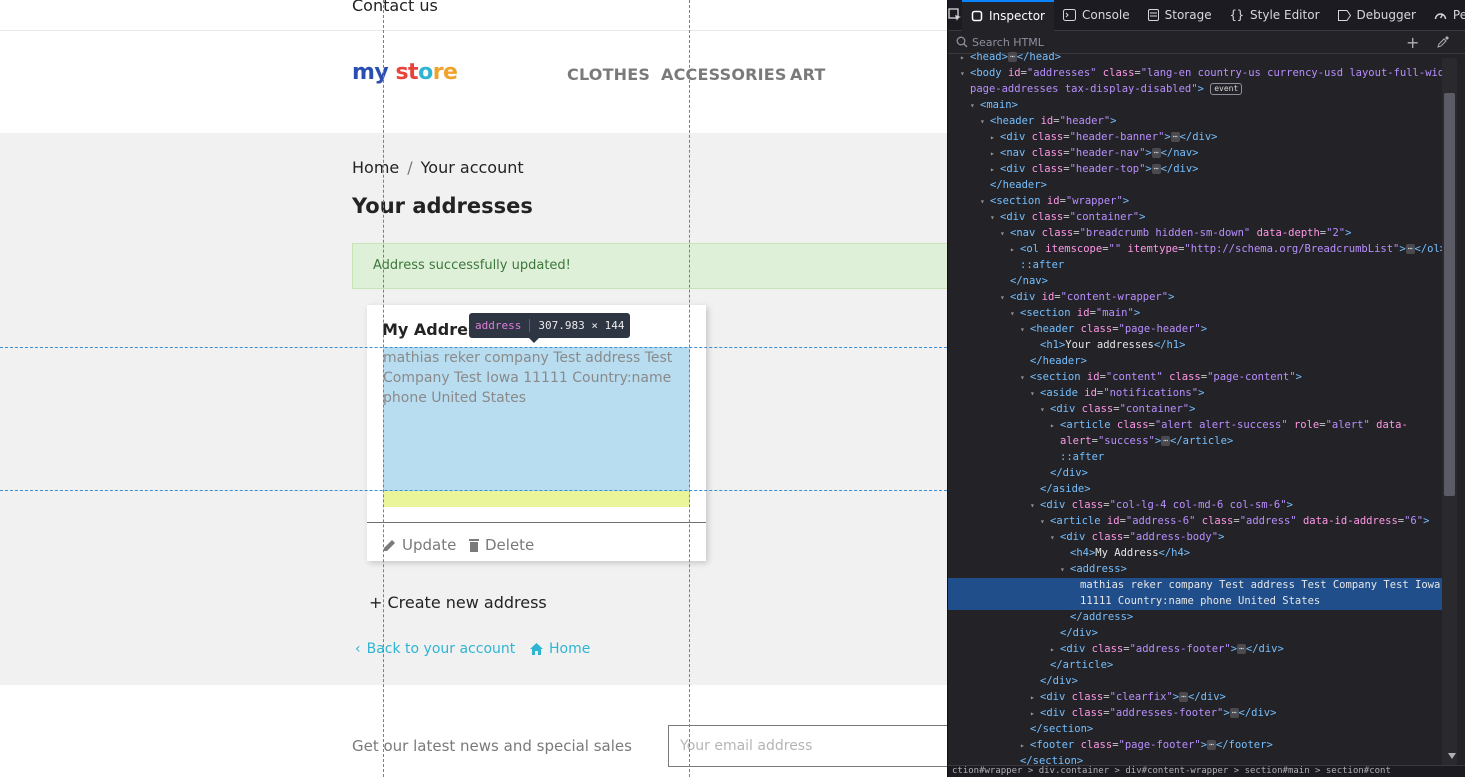 This screenshot has width=1465, height=777. What do you see at coordinates (1196, 57) in the screenshot?
I see `markup-node: ▸ <head> ⋯ </head>` at bounding box center [1196, 57].